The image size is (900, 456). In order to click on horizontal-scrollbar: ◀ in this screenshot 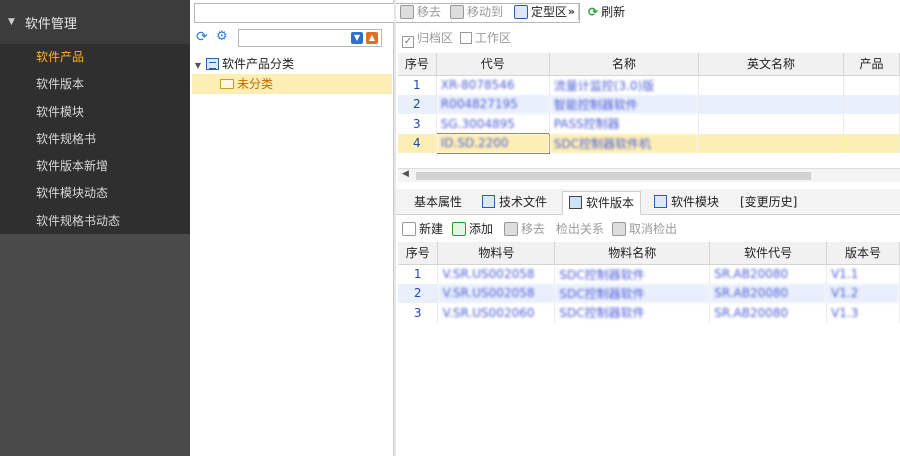, I will do `click(649, 175)`.